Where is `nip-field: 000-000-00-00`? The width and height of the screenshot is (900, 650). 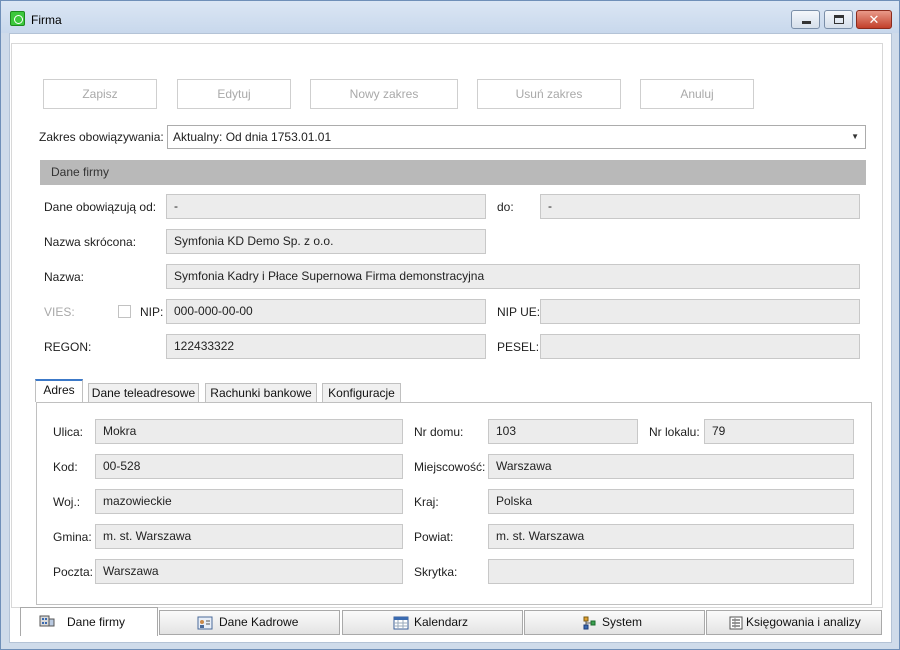
nip-field: 000-000-00-00 is located at coordinates (326, 311).